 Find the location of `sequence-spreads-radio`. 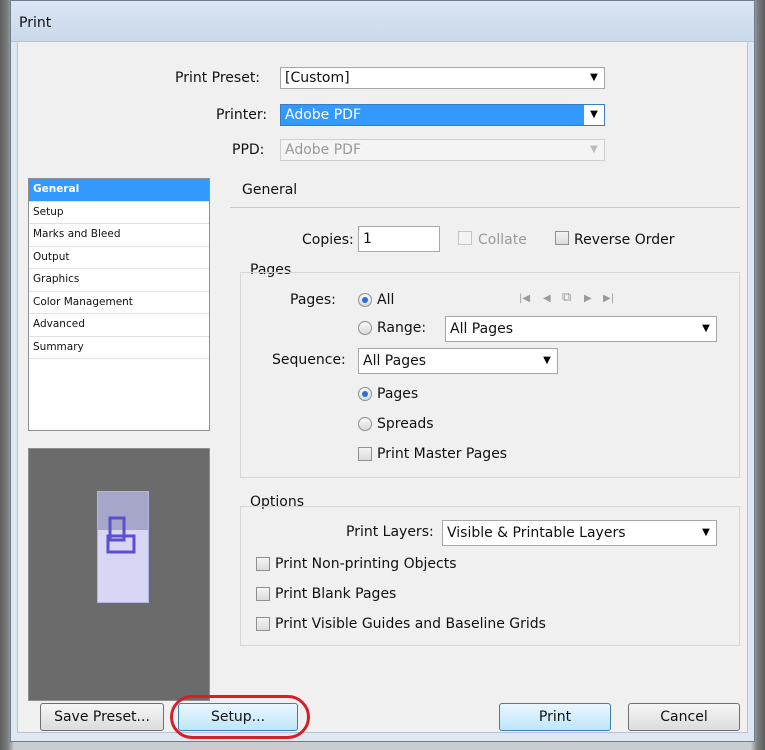

sequence-spreads-radio is located at coordinates (365, 424).